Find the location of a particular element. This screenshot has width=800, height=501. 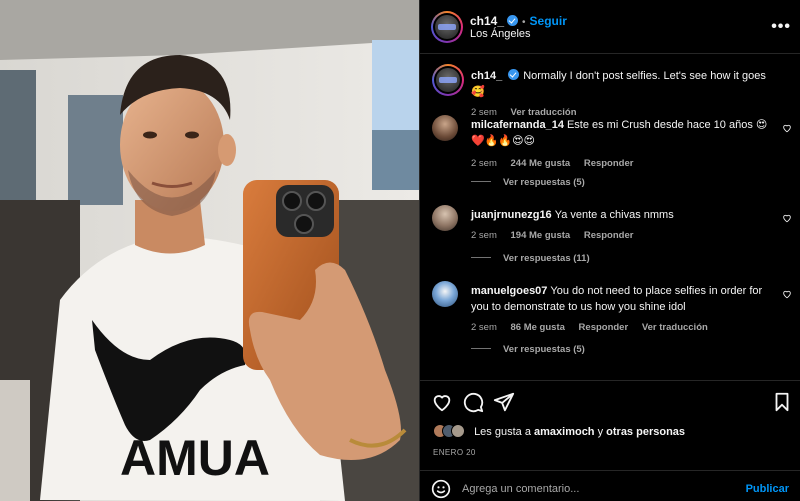

post-header: ch14_ • Seguir Los Ángeles ••• is located at coordinates (610, 27).